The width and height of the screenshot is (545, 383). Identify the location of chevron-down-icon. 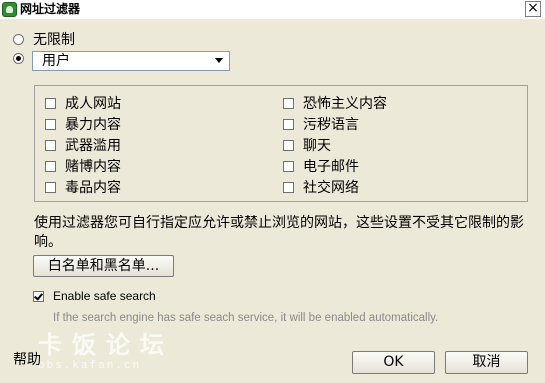
(219, 60).